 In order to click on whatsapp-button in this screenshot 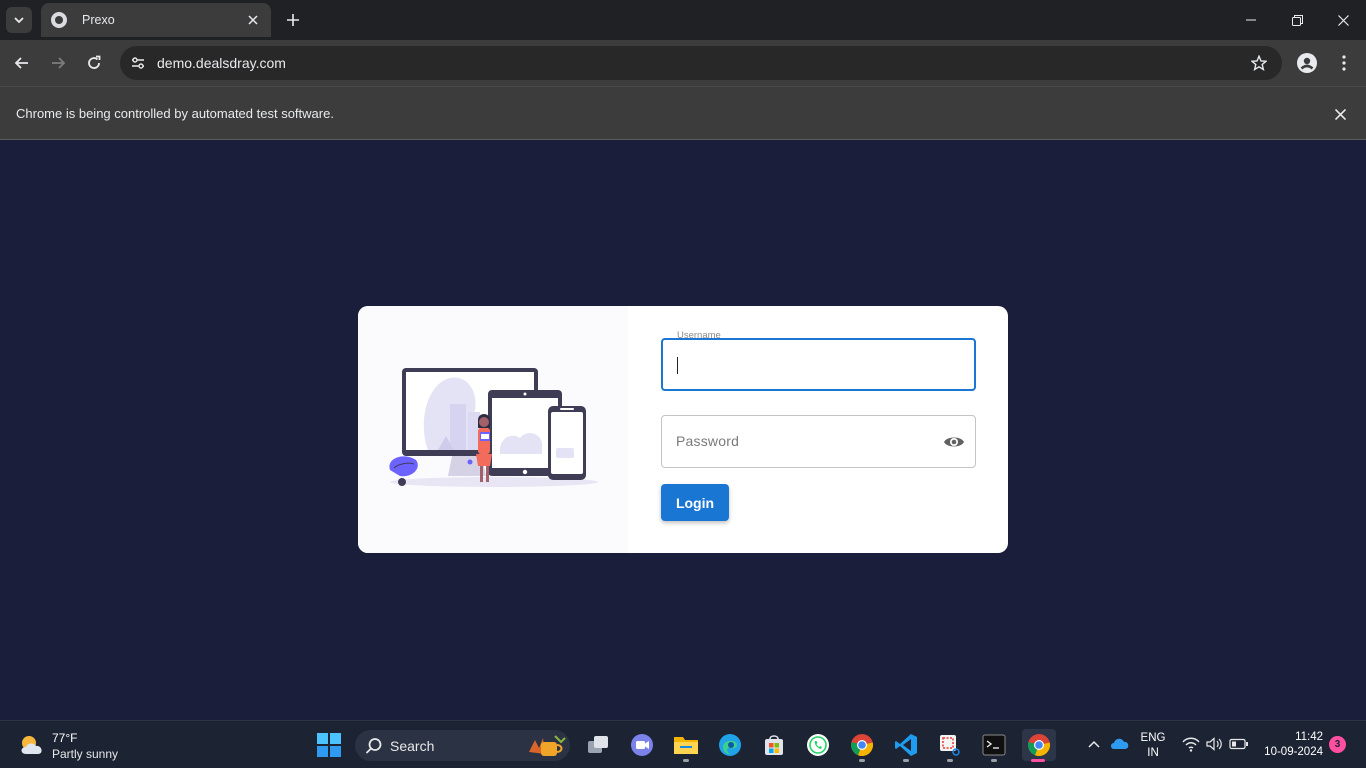, I will do `click(818, 745)`.